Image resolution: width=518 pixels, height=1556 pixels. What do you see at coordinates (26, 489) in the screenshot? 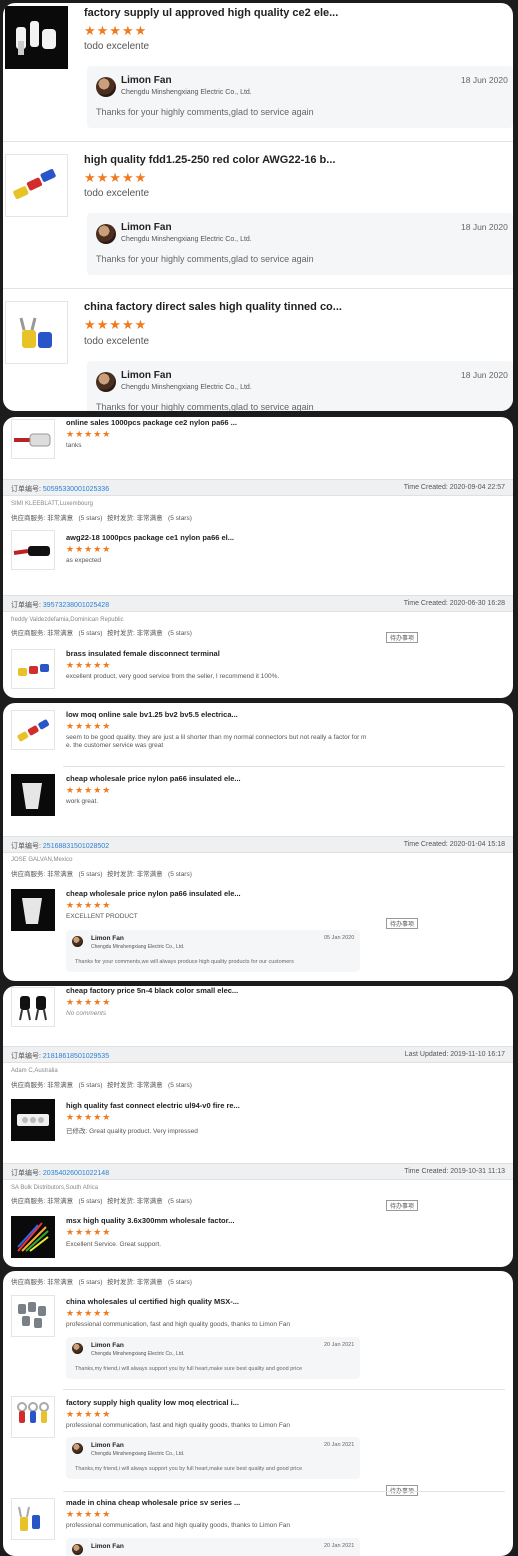
I see `order-label: 订单编号:` at bounding box center [26, 489].